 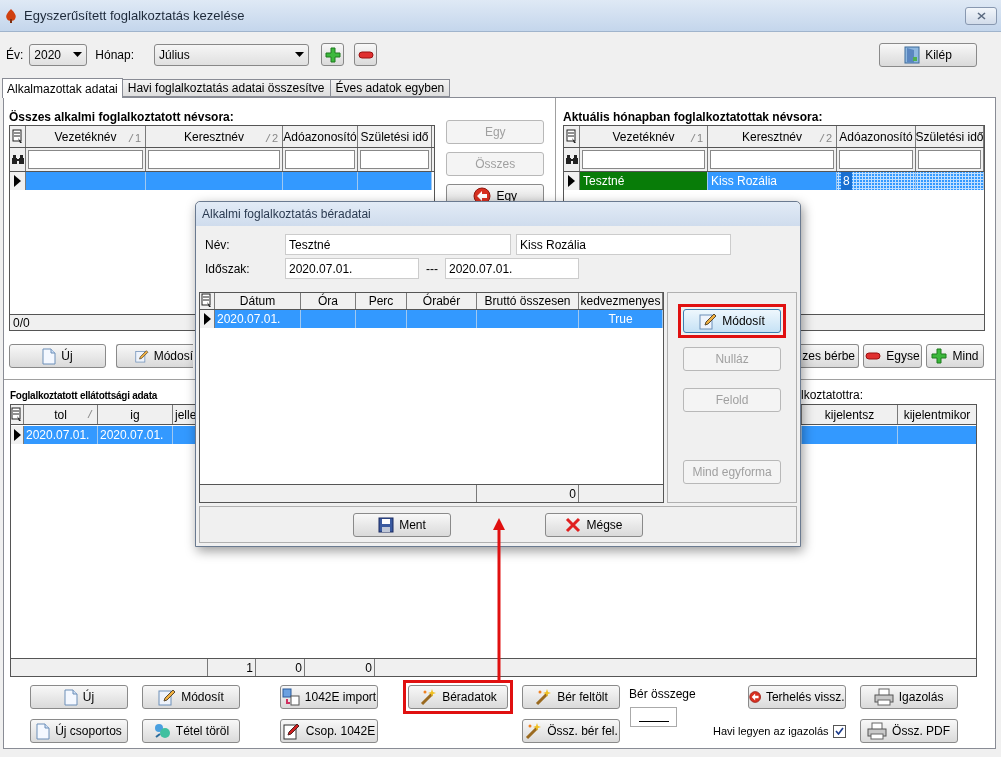 I want to click on section-heading: Foglalkoztatott ellátottsági adata, so click(x=84, y=395).